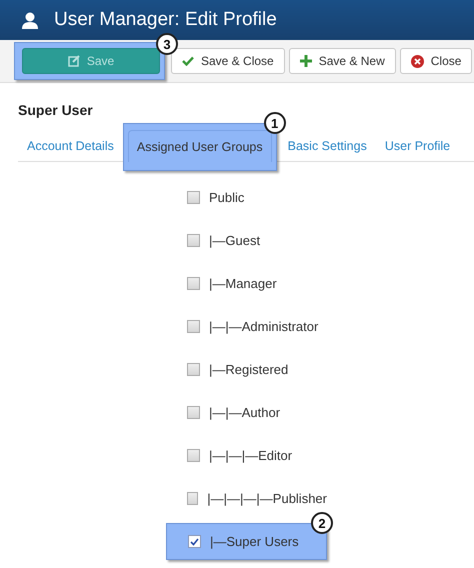 The width and height of the screenshot is (474, 568). I want to click on toolbar-button: Save & Close, so click(228, 61).